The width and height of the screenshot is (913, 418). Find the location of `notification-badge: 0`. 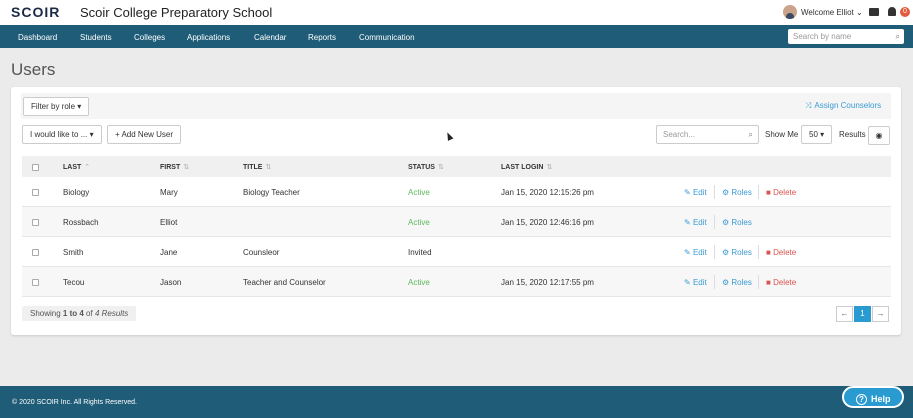

notification-badge: 0 is located at coordinates (905, 12).